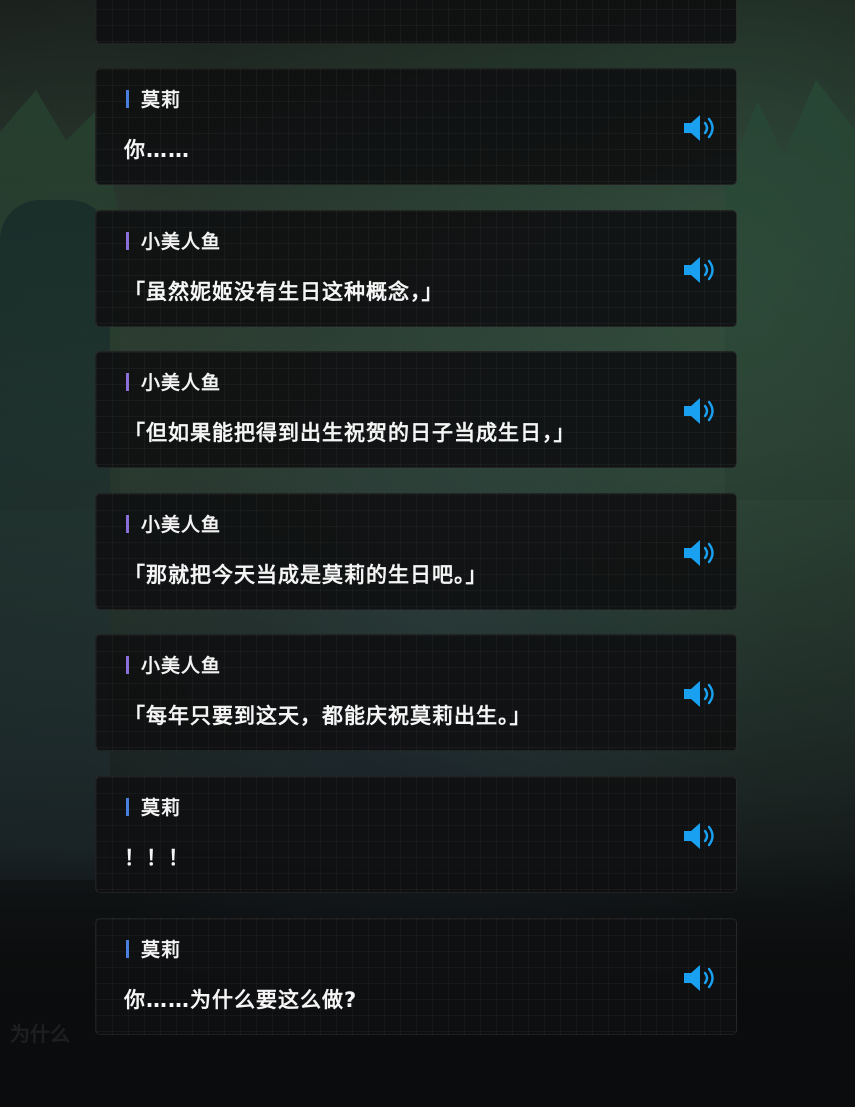  Describe the element at coordinates (416, 268) in the screenshot. I see `dialogue-card: 小美人鱼 「虽然妮姬没有生日这种概念，」` at that location.